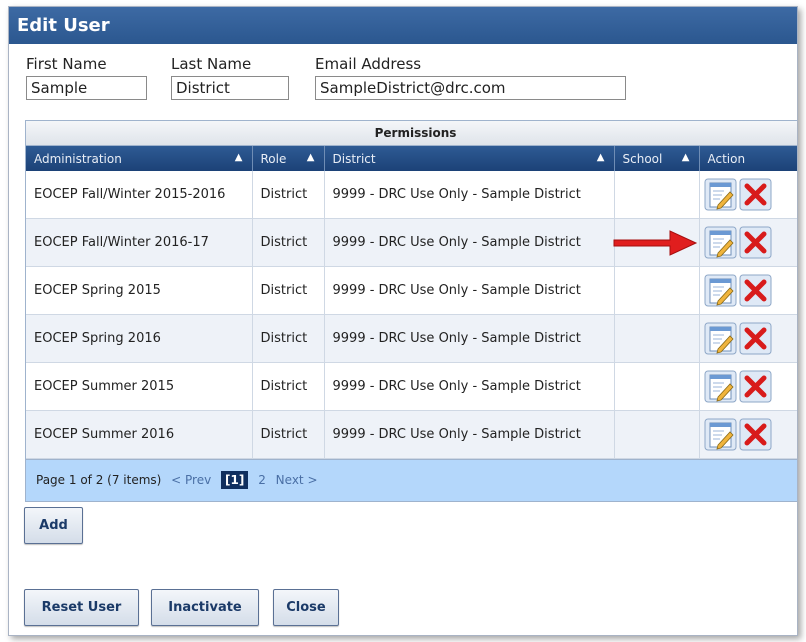  Describe the element at coordinates (99, 480) in the screenshot. I see `pager-summary: Page 1 of 2 (7 items)` at that location.